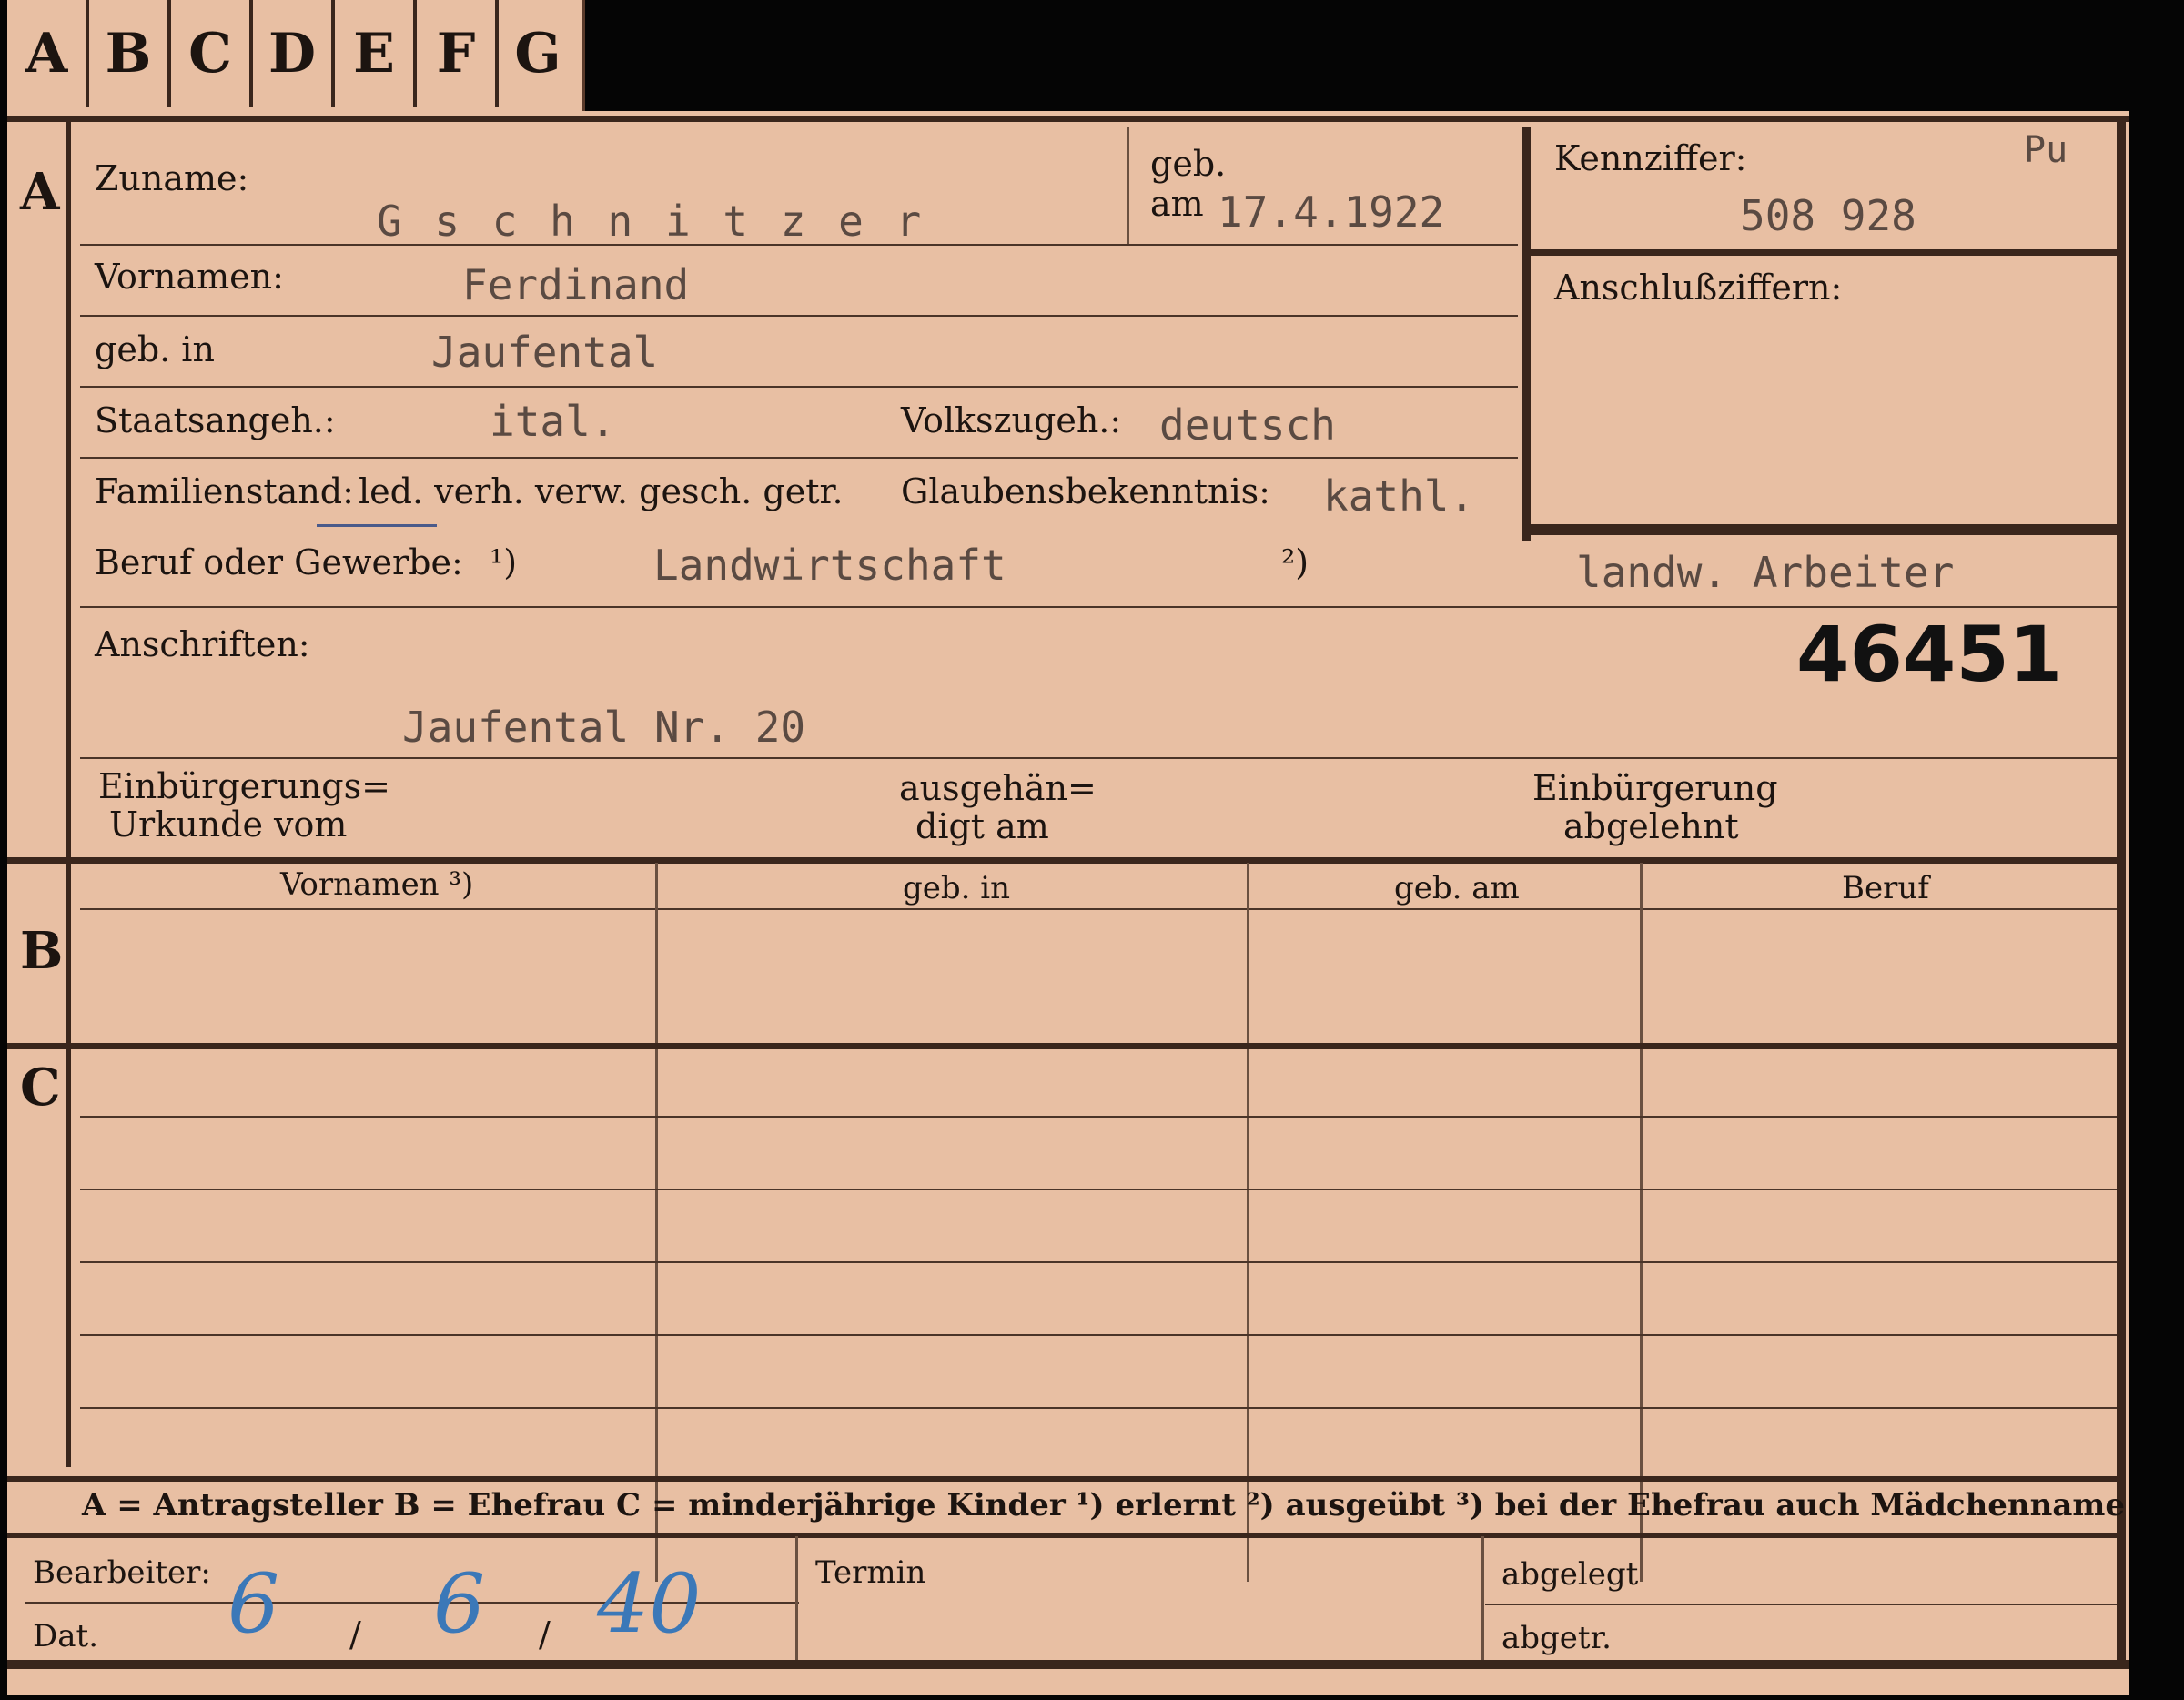  I want to click on einbuergerung-abgelehnt-label-1: Einbürgerung, so click(1655, 788).